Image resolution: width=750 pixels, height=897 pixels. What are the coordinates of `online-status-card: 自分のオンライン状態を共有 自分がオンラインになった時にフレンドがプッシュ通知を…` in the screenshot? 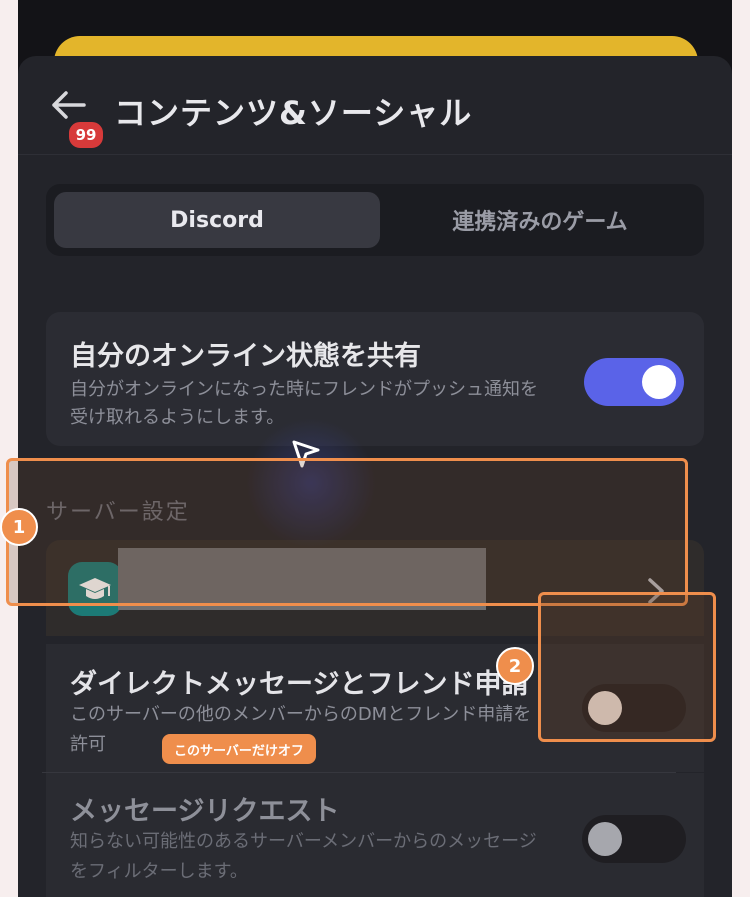 It's located at (375, 379).